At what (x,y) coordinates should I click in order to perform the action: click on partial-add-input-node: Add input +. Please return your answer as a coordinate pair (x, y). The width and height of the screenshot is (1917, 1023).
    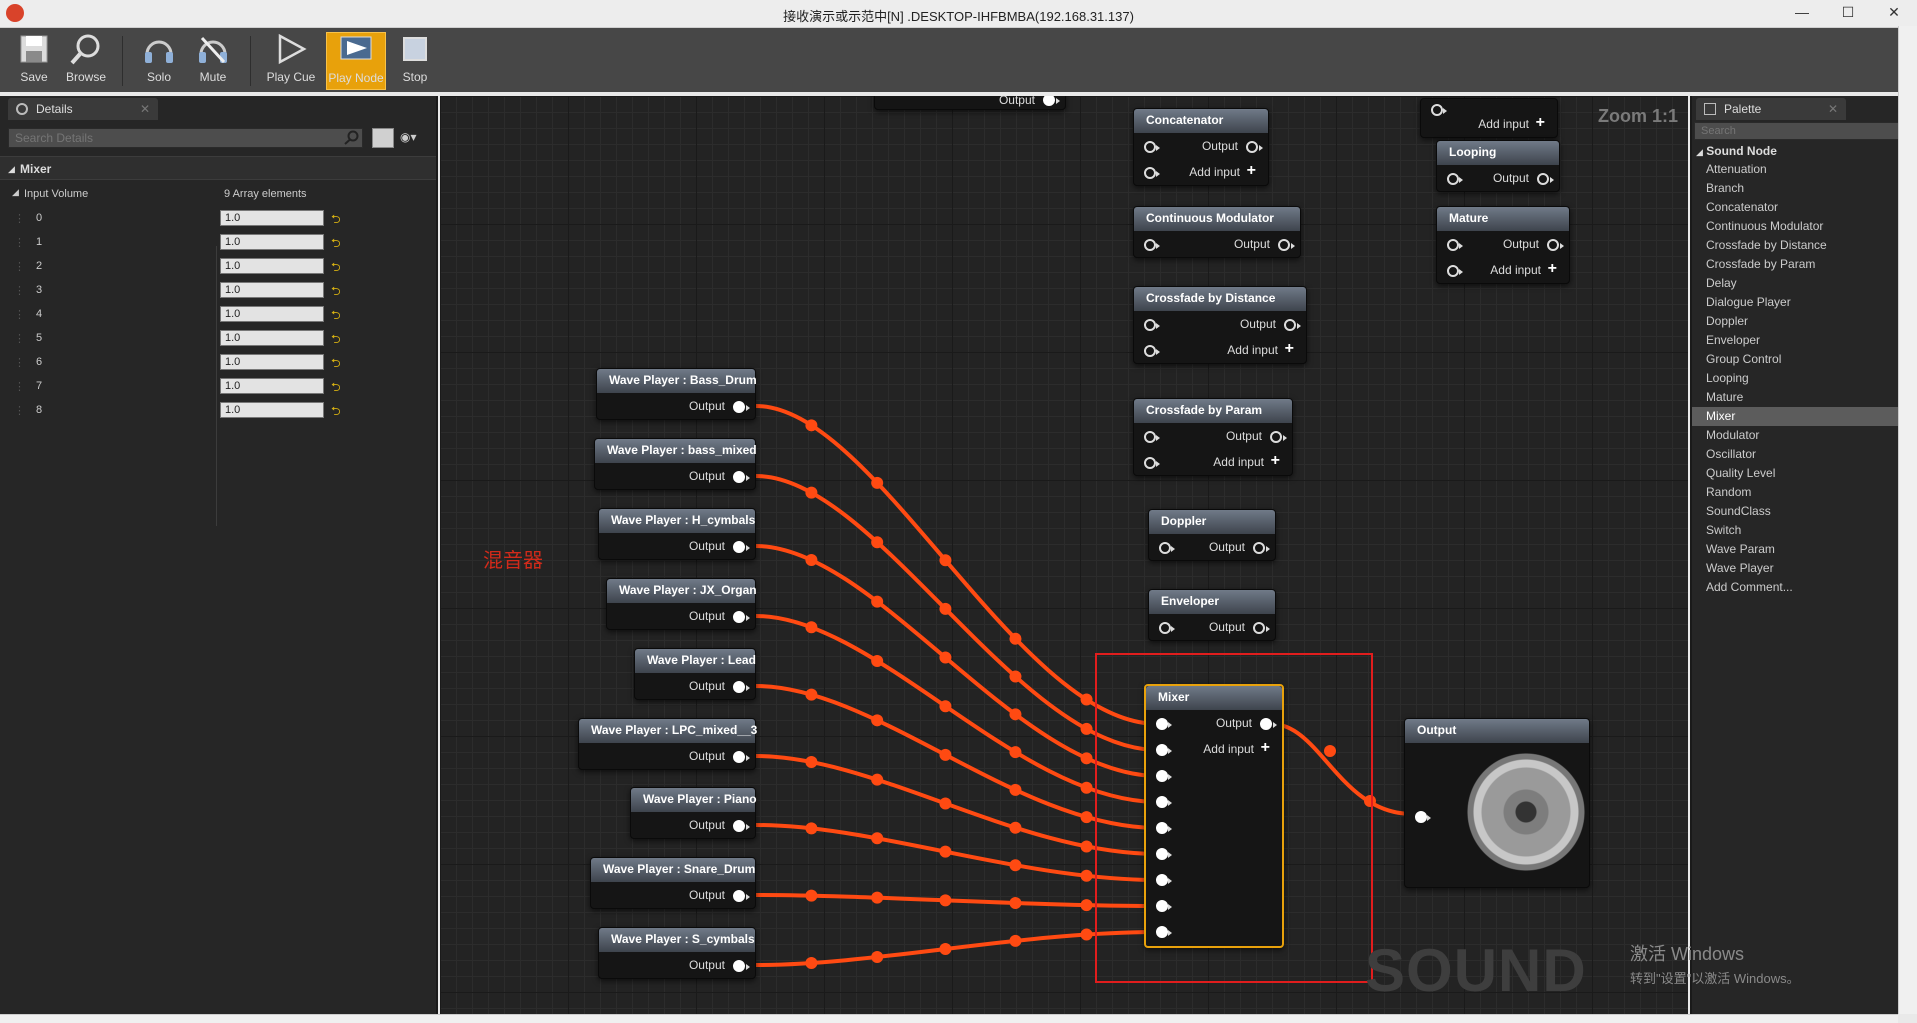
    Looking at the image, I should click on (1489, 118).